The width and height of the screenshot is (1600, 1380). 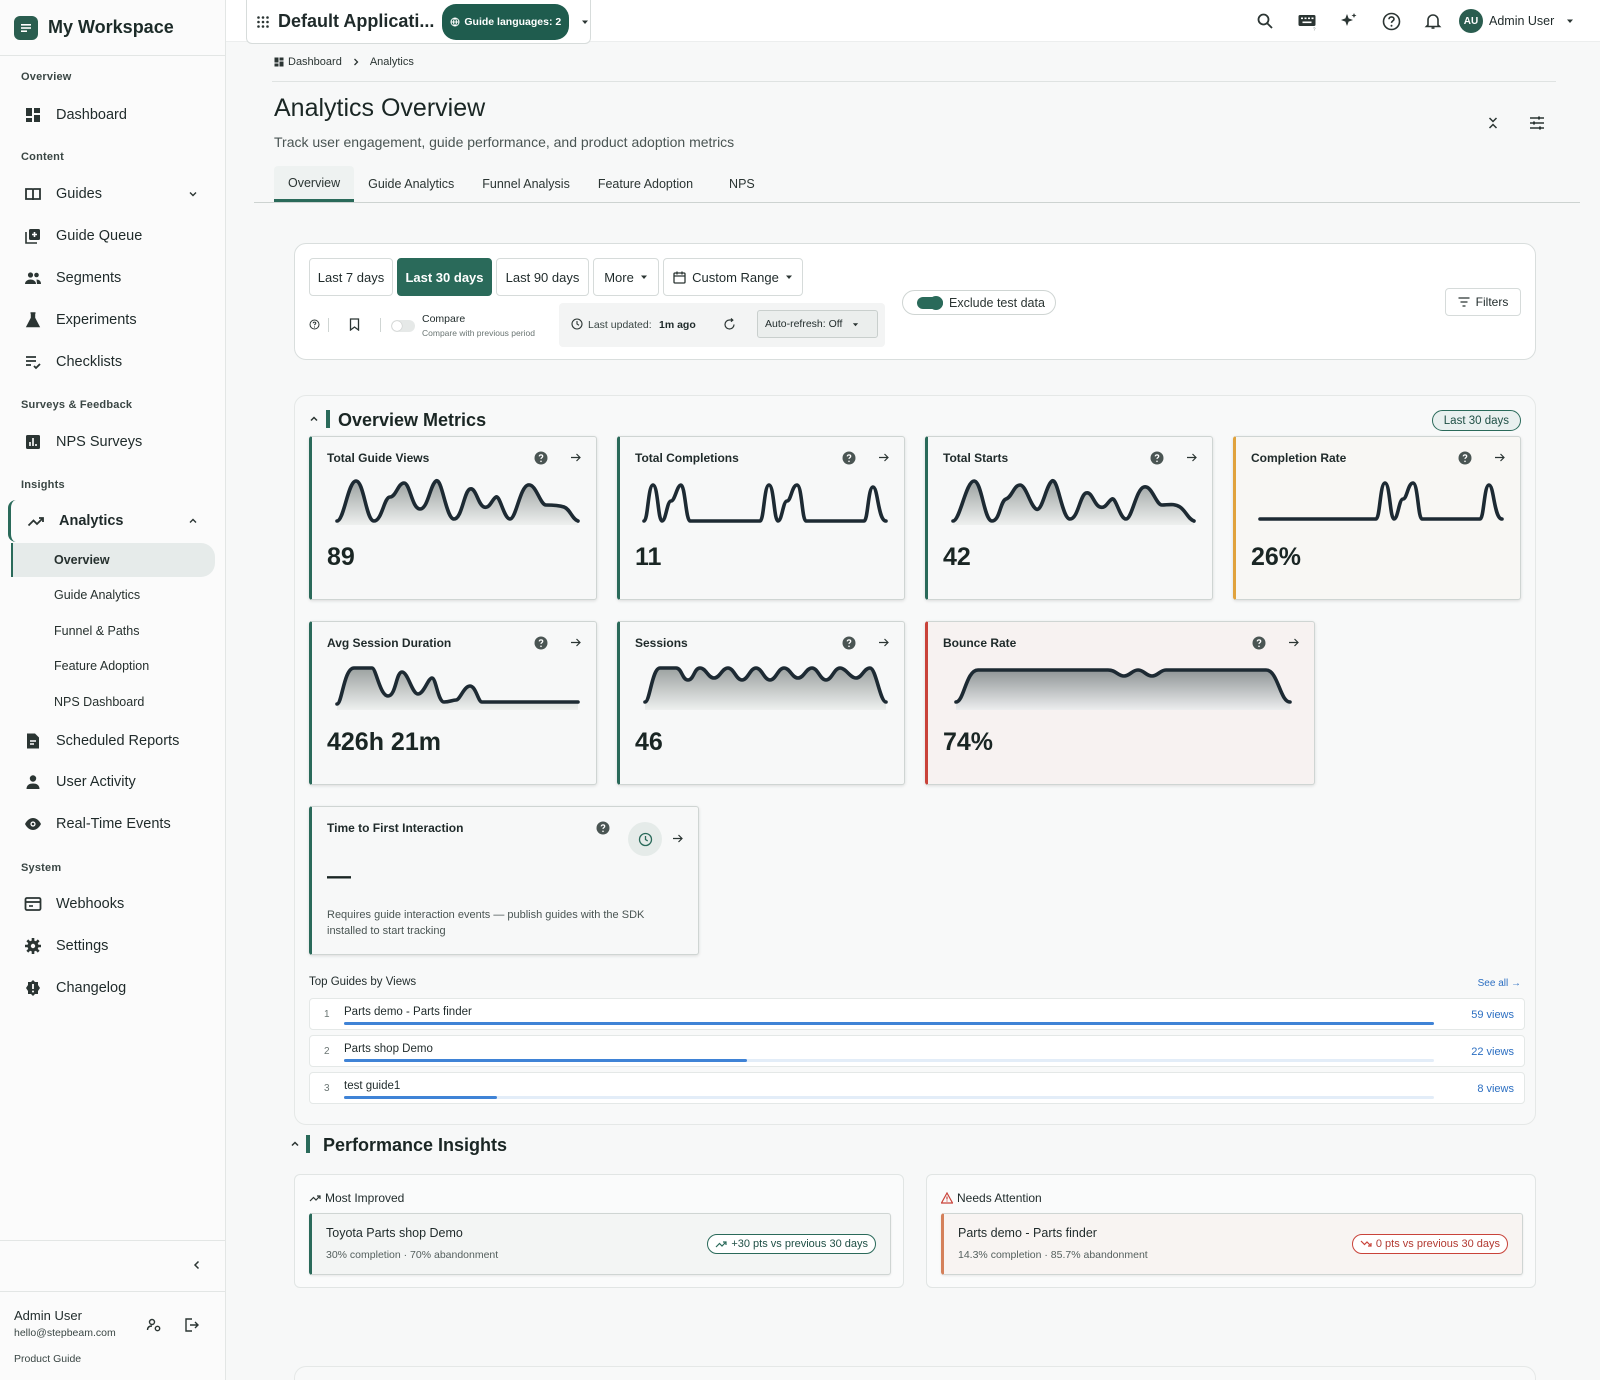 I want to click on trending-up-icon, so click(x=315, y=1198).